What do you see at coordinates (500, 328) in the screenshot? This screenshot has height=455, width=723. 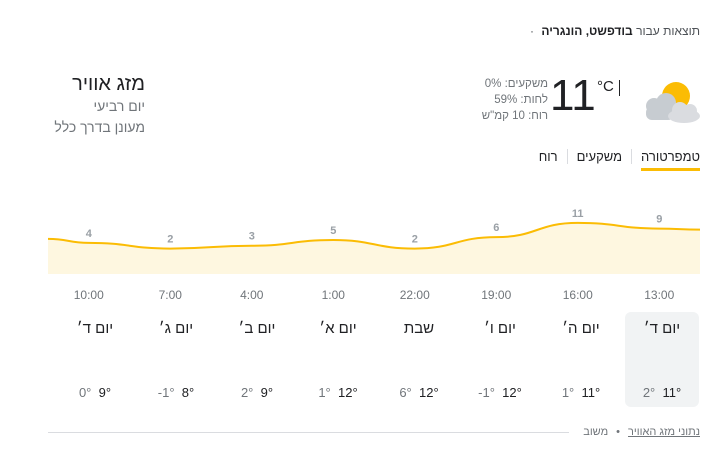 I see `forecast-day-name: יום ו׳` at bounding box center [500, 328].